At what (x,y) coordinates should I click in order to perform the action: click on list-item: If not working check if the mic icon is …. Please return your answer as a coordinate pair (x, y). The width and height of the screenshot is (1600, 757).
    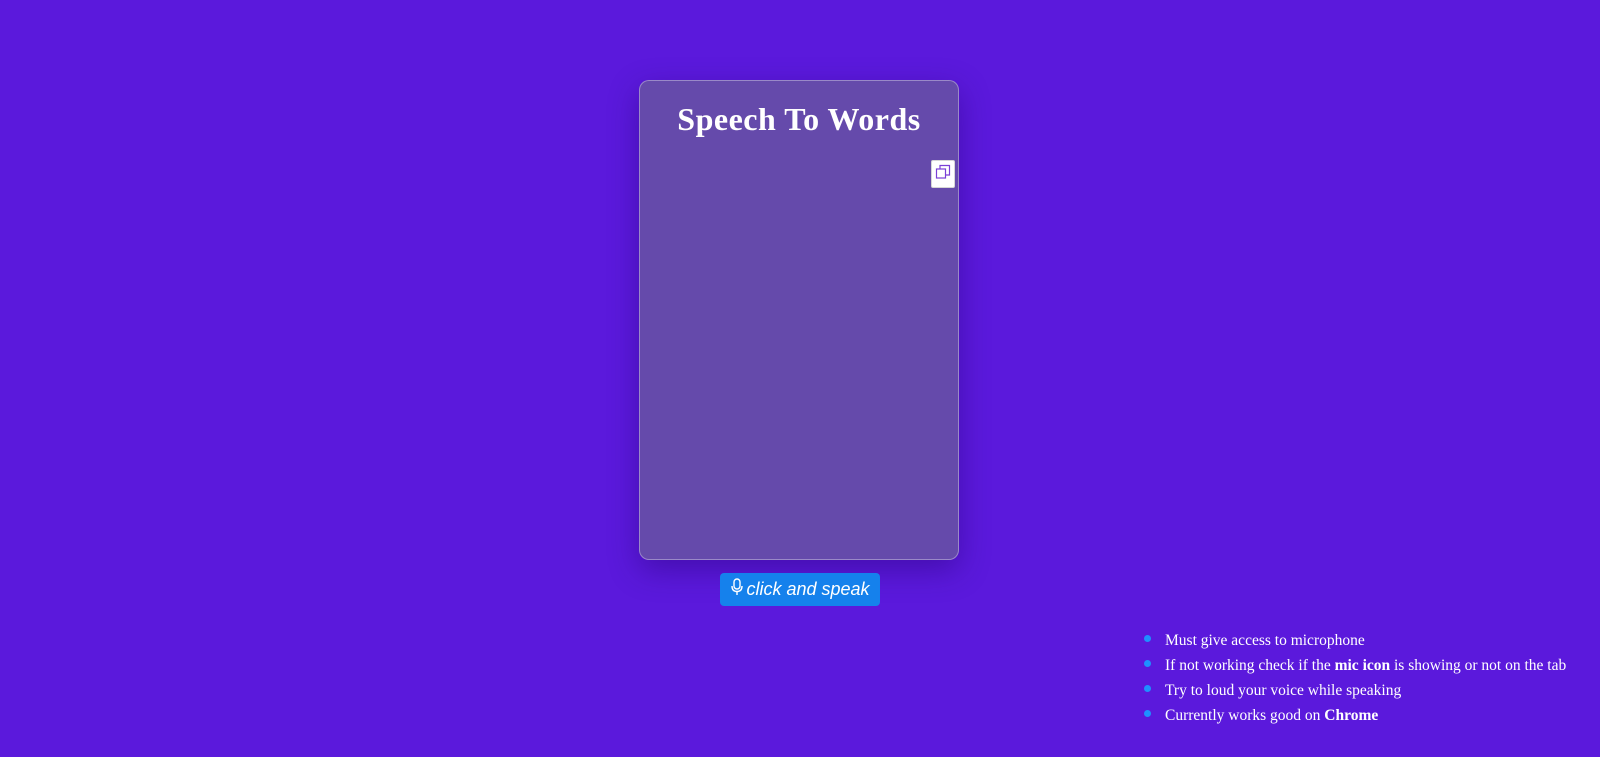
    Looking at the image, I should click on (1353, 669).